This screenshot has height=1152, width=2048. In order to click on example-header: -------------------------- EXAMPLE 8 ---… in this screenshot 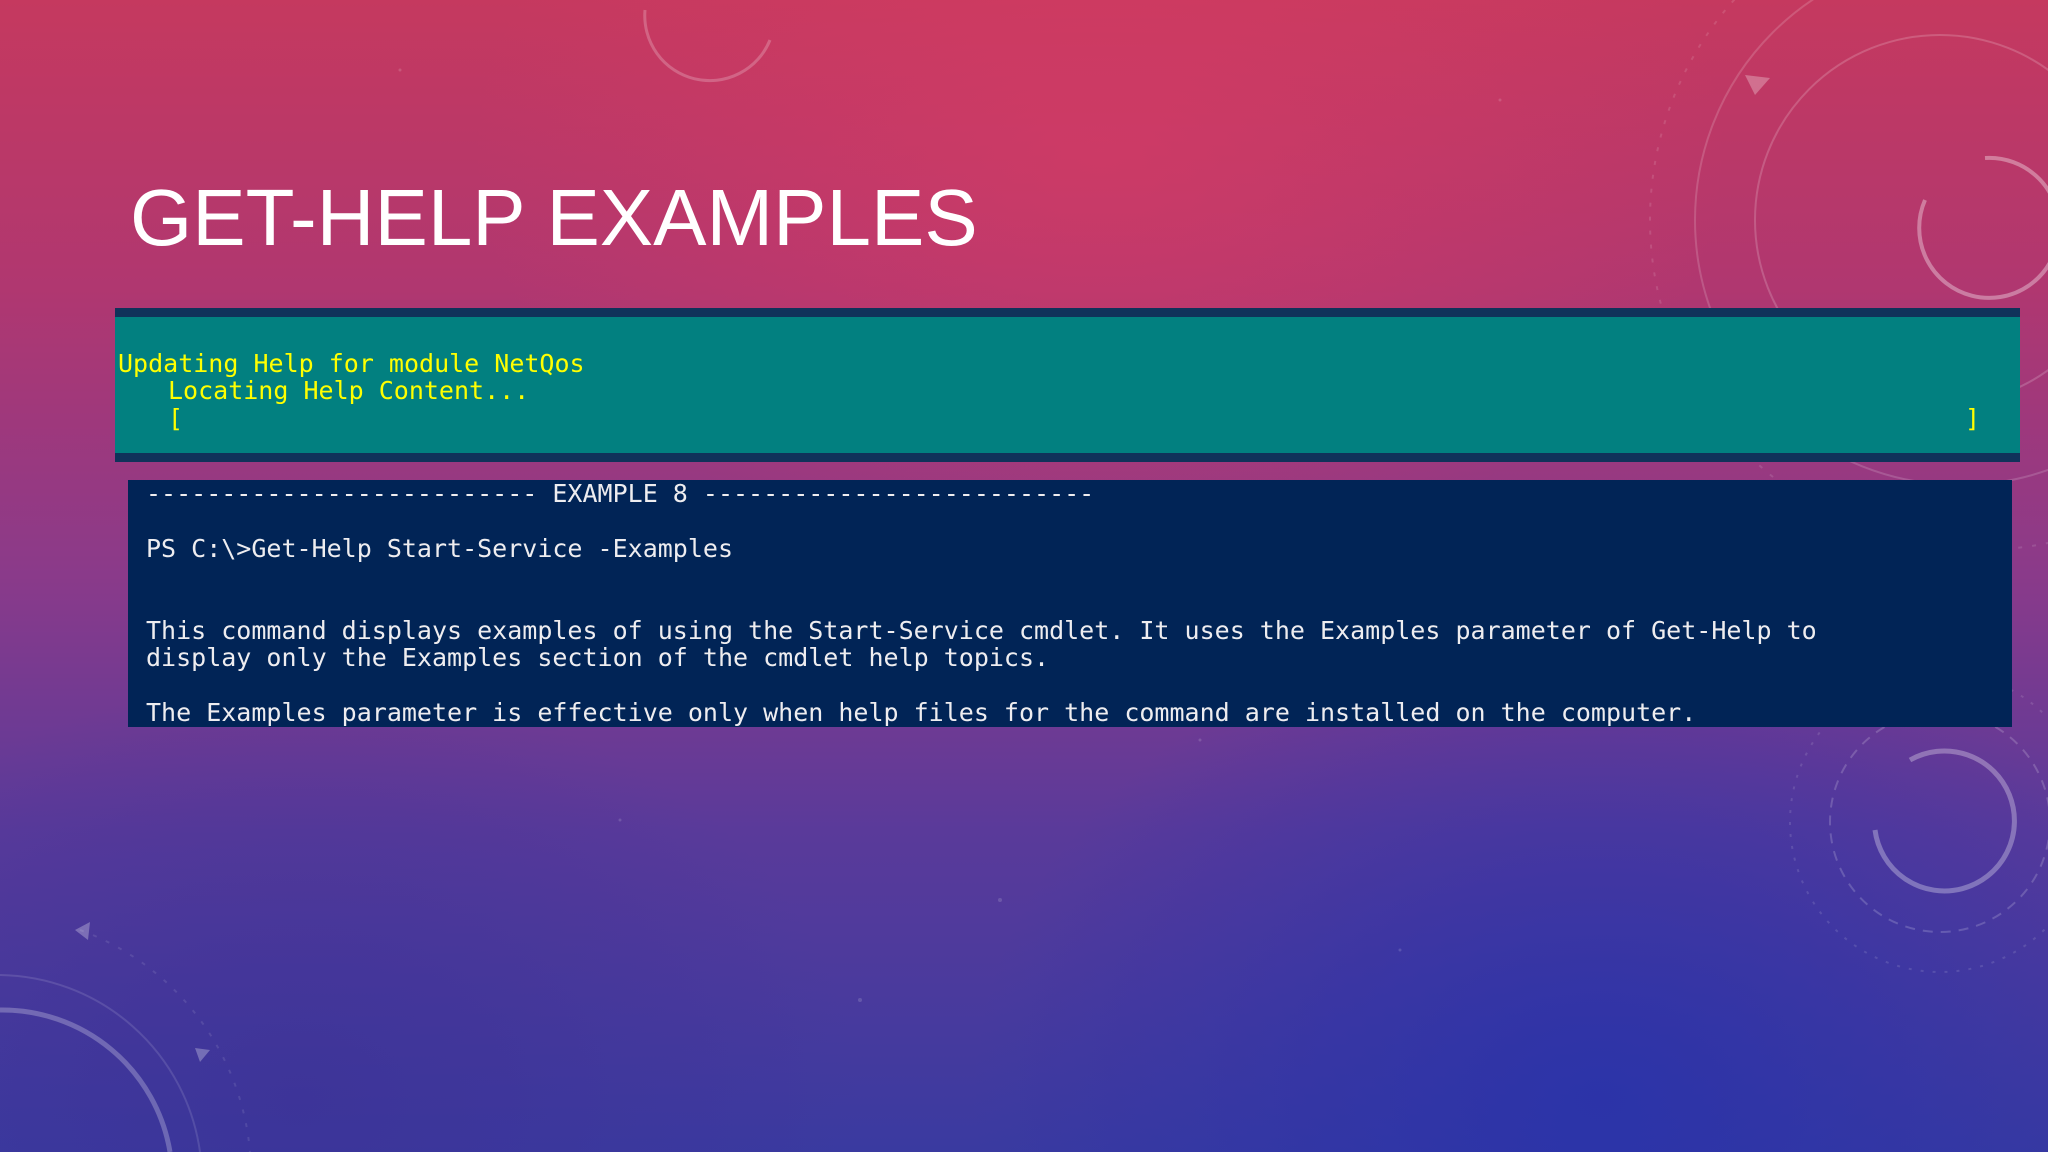, I will do `click(620, 494)`.